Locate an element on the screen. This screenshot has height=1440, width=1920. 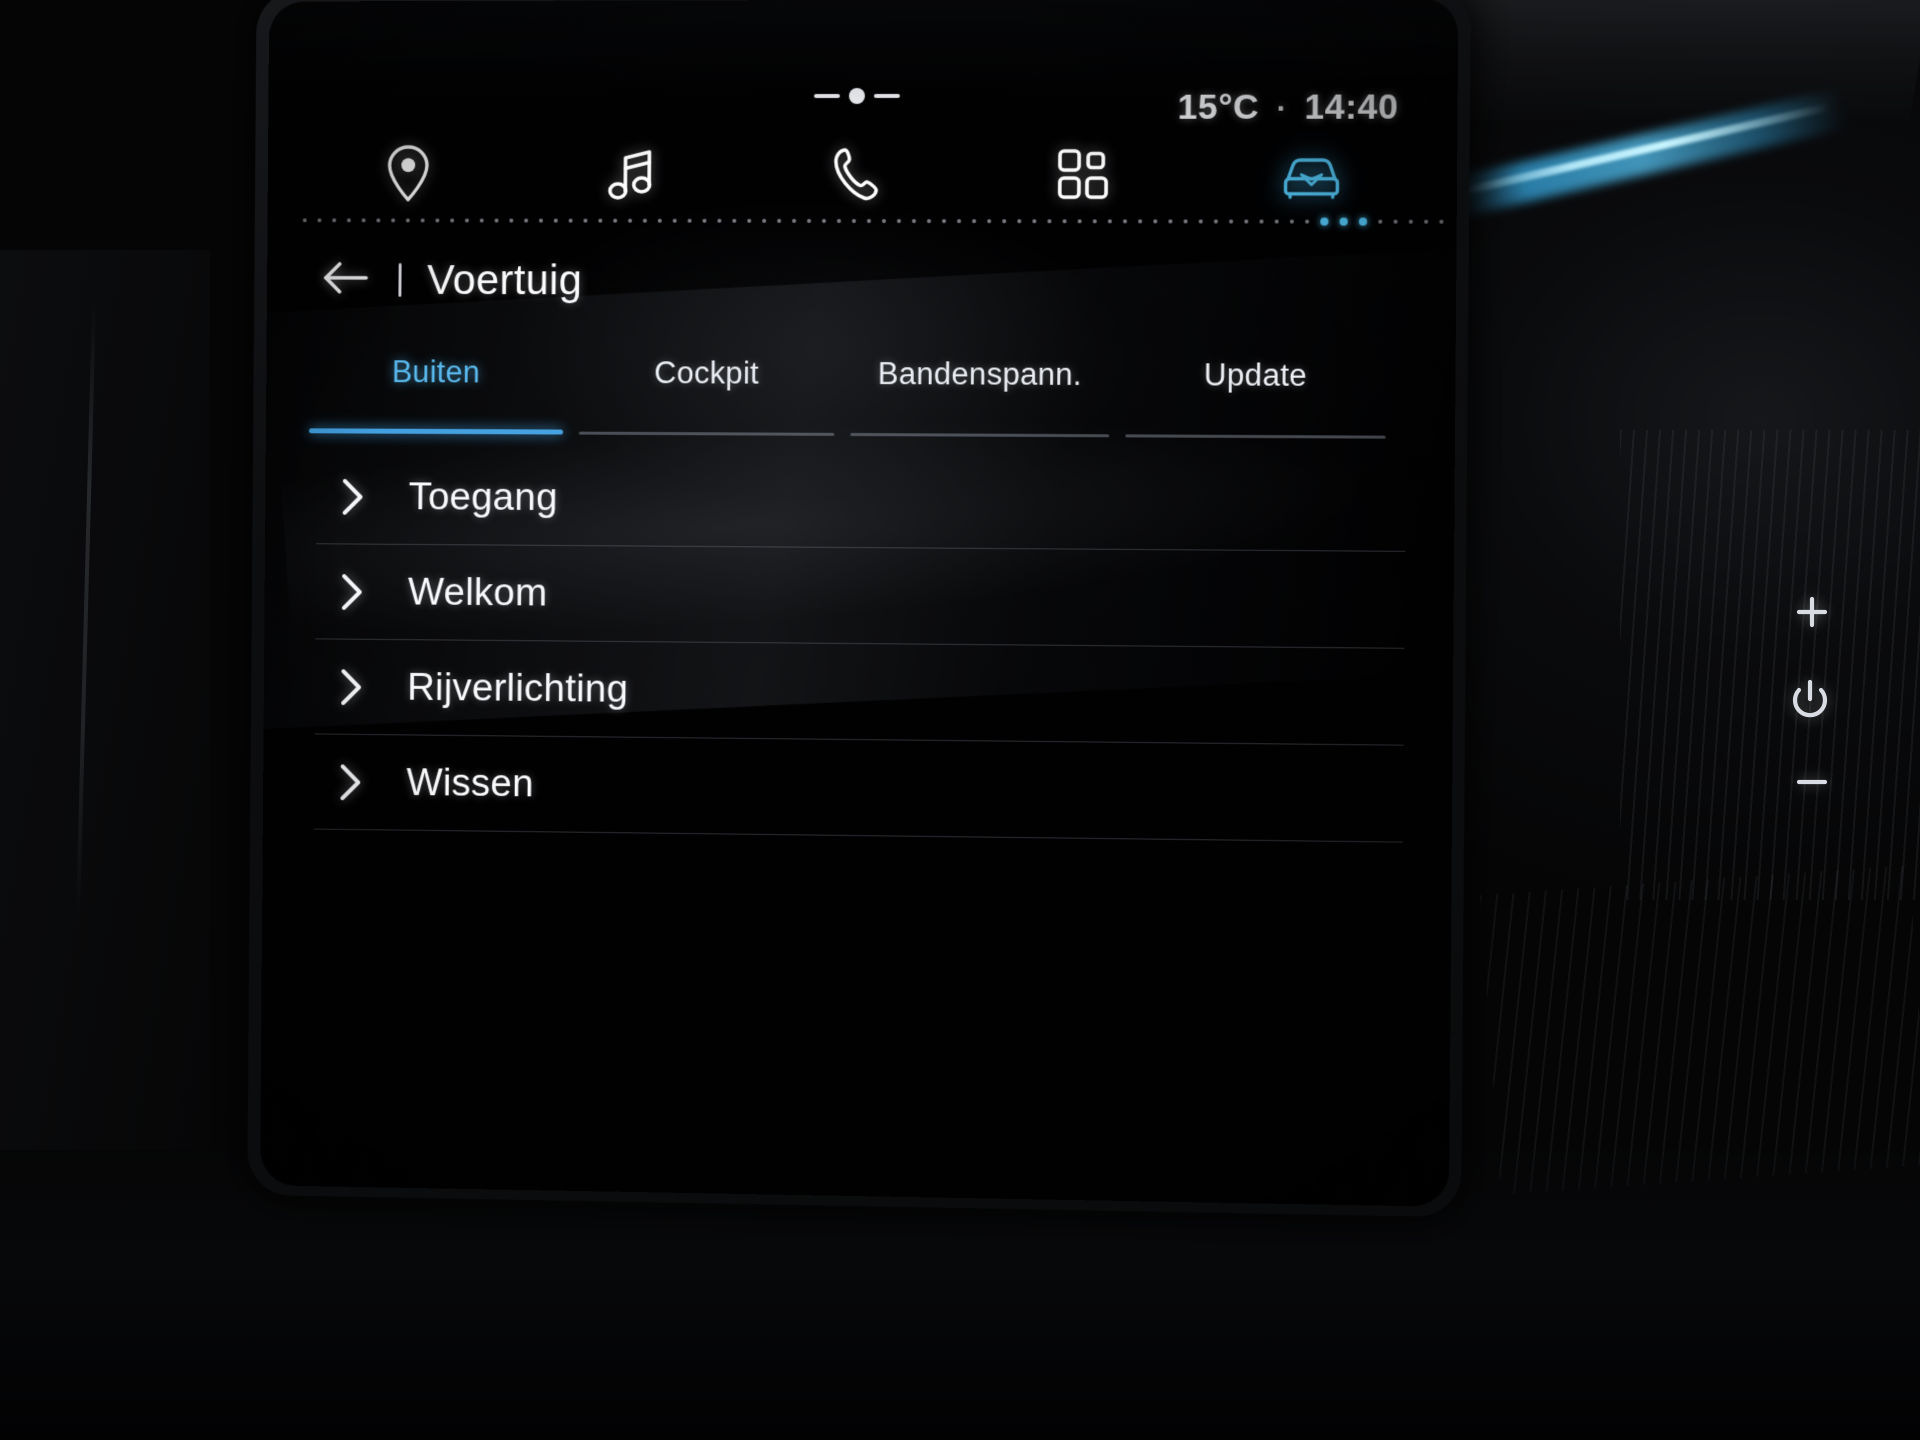
tab-bar: Buiten Cockpit Bandenspann. Update is located at coordinates (847, 393).